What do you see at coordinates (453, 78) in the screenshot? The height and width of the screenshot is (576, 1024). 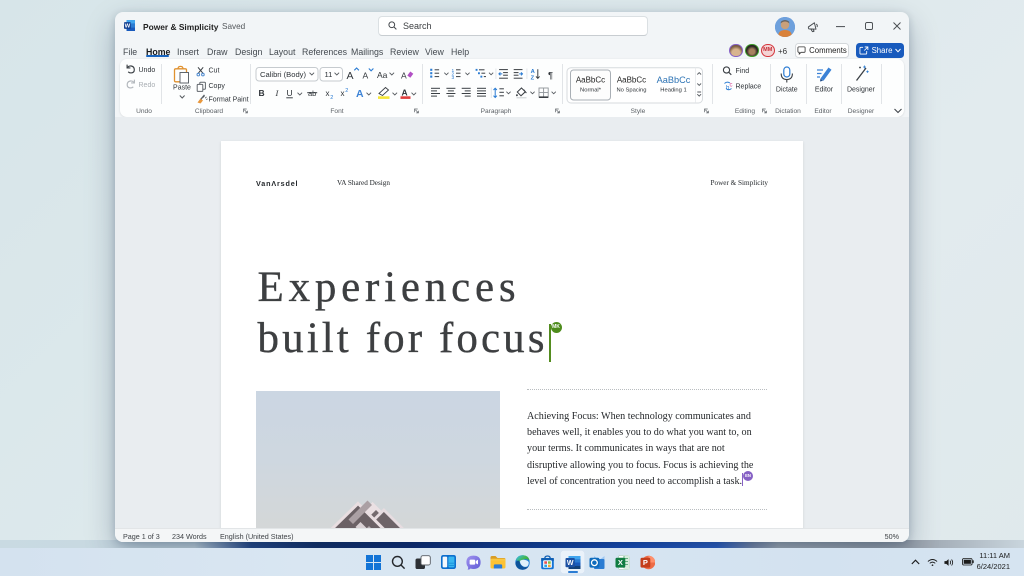 I see `svg-text: 3` at bounding box center [453, 78].